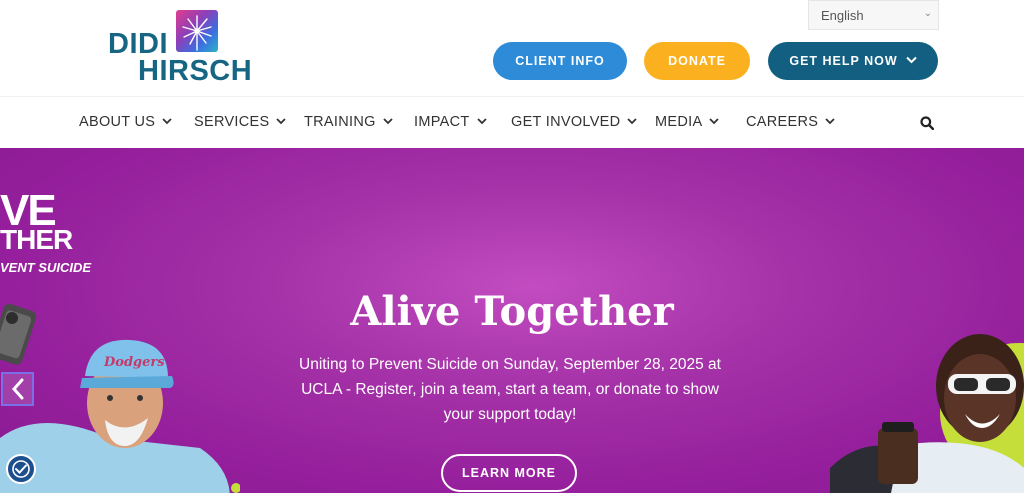  Describe the element at coordinates (232, 122) in the screenshot. I see `nav-item-label: SERVICES` at that location.